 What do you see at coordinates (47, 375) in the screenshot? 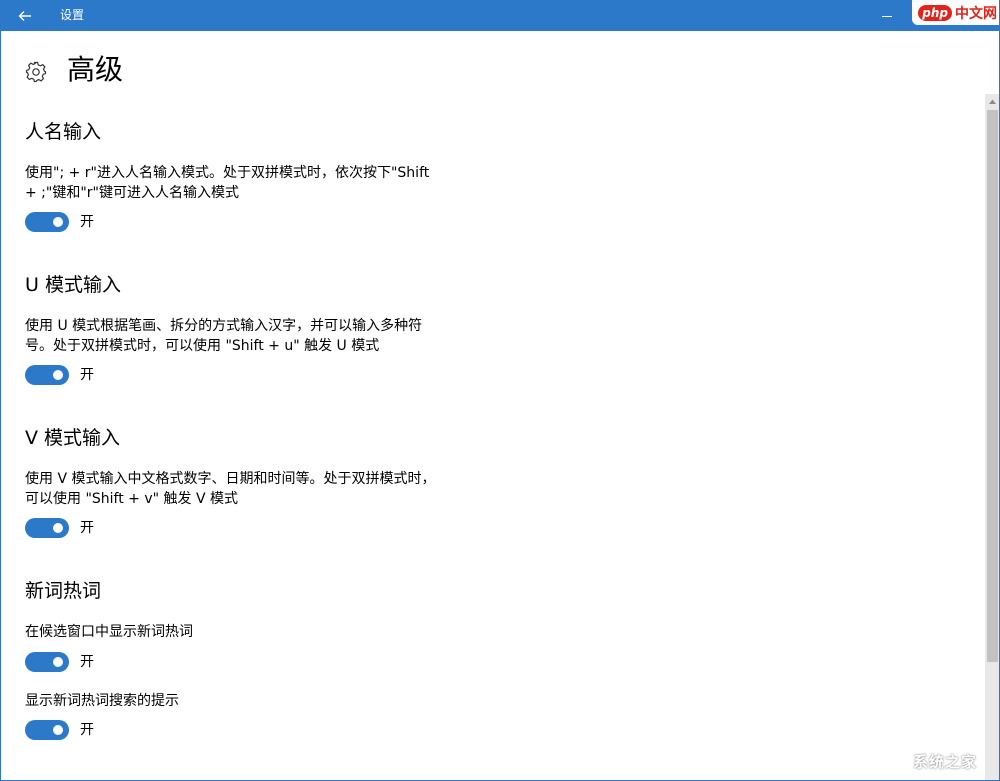
I see `u-mode-toggle` at bounding box center [47, 375].